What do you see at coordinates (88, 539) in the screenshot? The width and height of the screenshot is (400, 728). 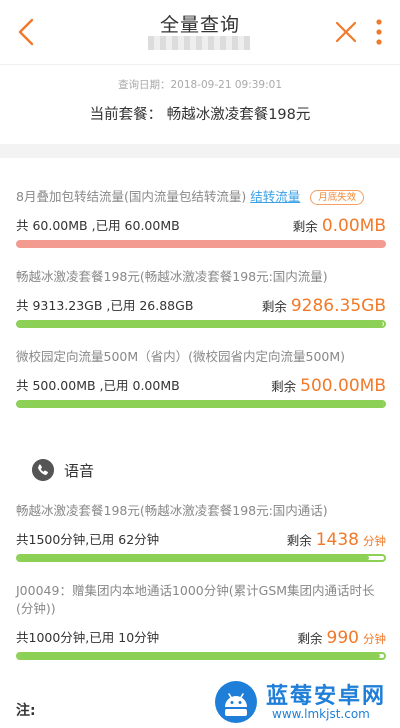 I see `usage-text: 共1500分钟,已用 62分钟` at bounding box center [88, 539].